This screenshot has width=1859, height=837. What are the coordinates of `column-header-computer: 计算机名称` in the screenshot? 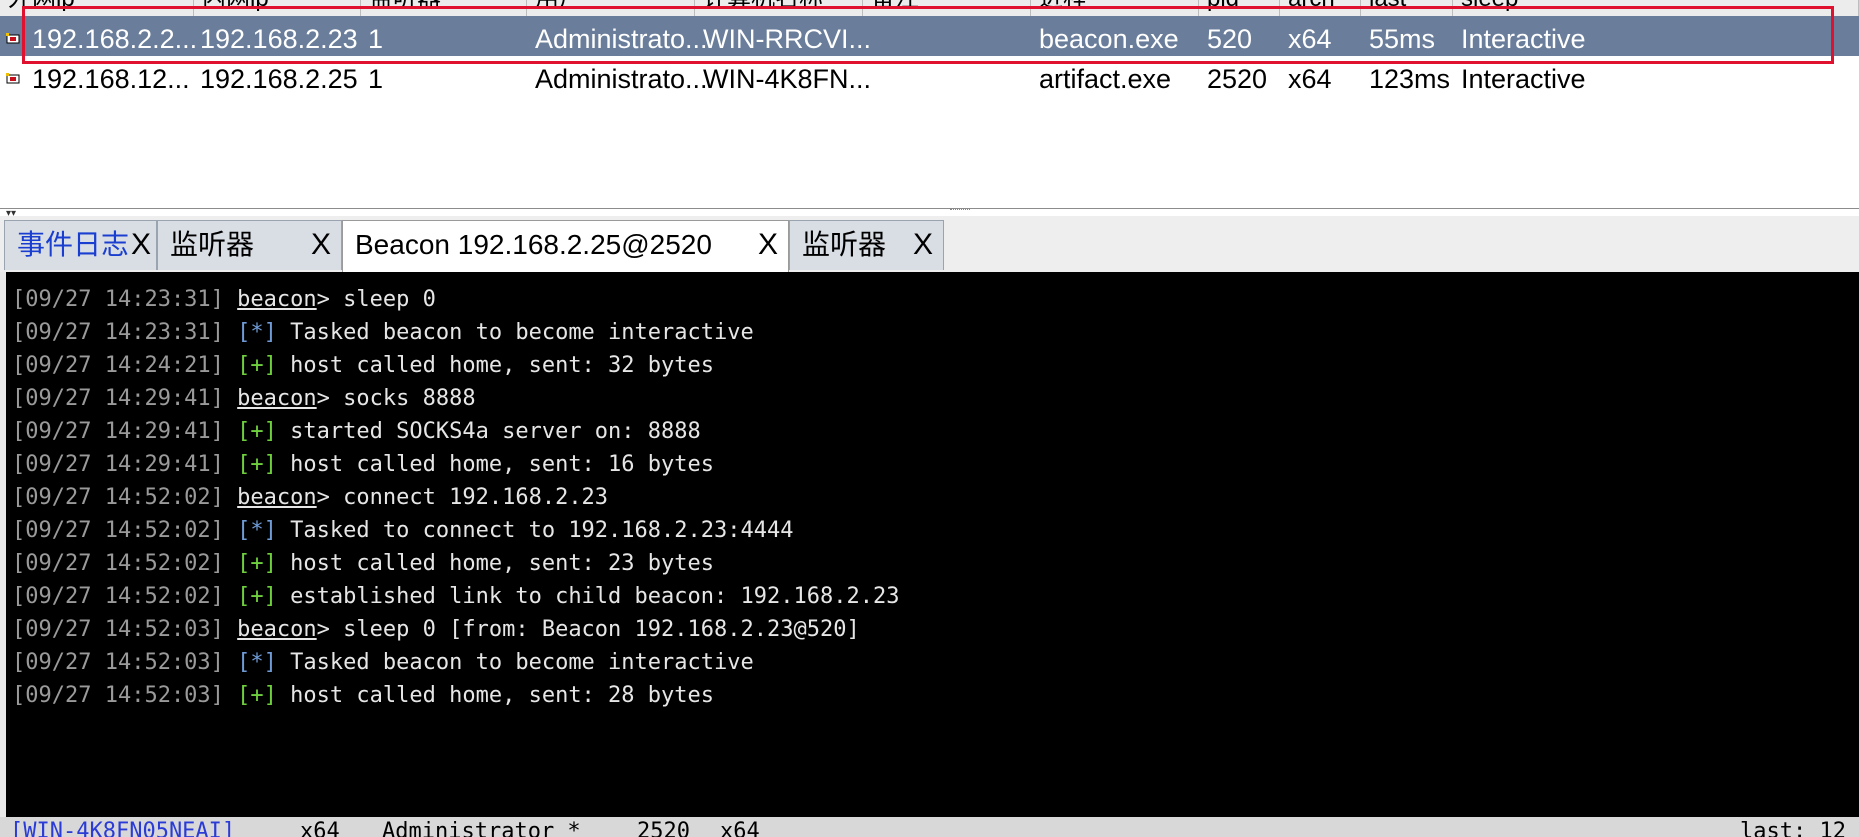 It's located at (779, 8).